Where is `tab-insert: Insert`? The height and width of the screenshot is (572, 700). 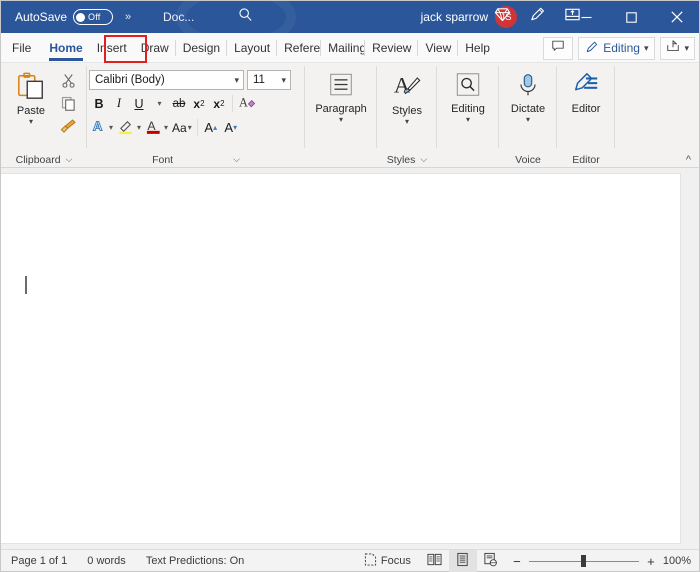 tab-insert: Insert is located at coordinates (112, 48).